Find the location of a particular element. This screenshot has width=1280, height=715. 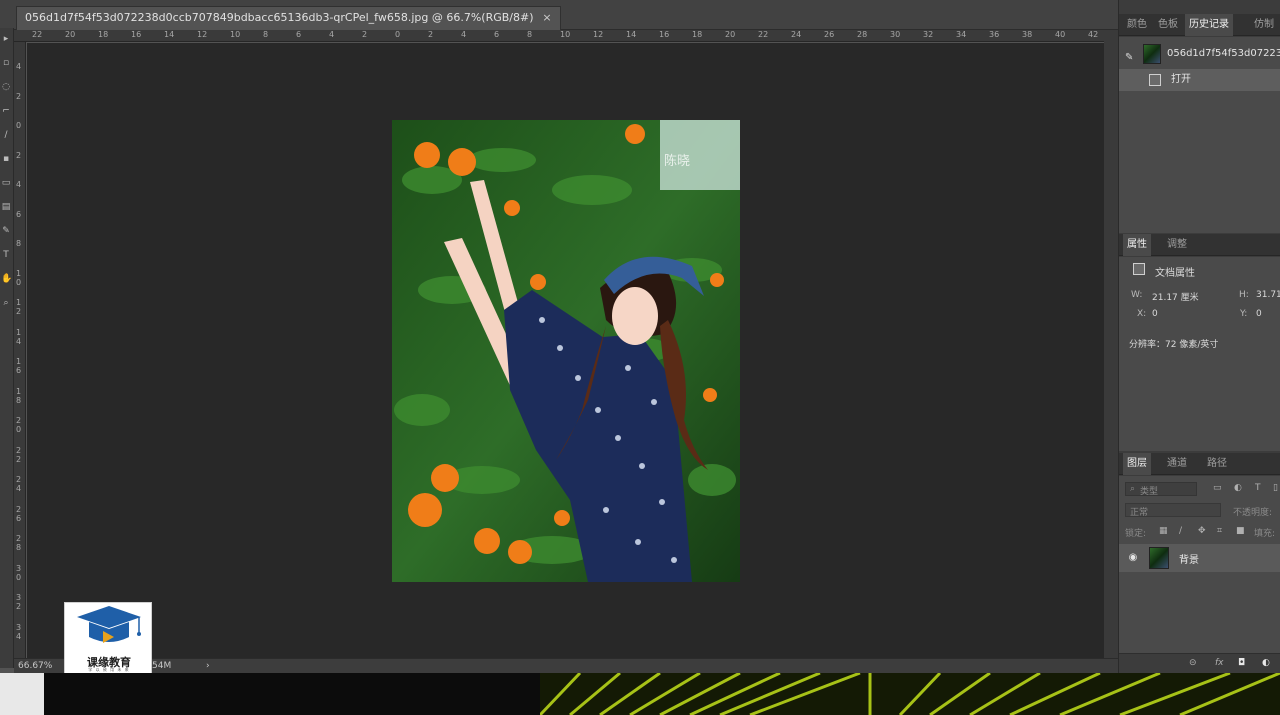

layer-filter-label: 类型 is located at coordinates (1149, 492).